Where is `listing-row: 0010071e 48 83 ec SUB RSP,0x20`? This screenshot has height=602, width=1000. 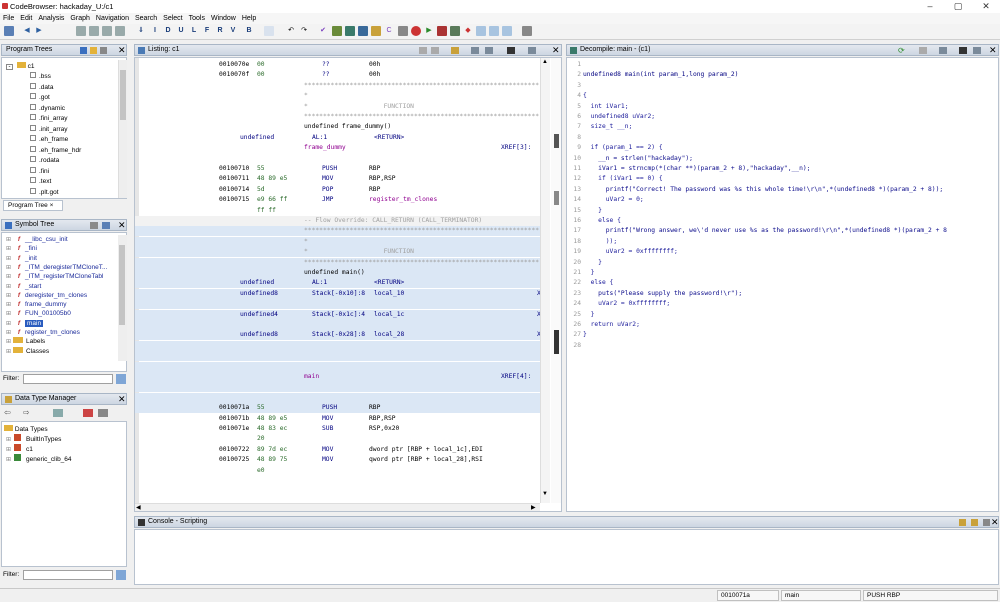
listing-row: 0010071e 48 83 ec SUB RSP,0x20 is located at coordinates (337, 429).